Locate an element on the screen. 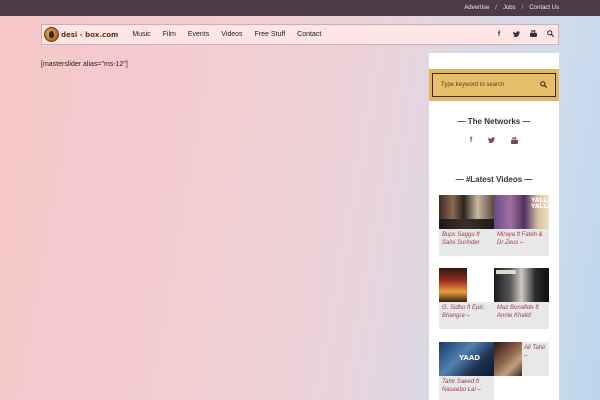 The height and width of the screenshot is (400, 600). video-caption: Tahir Saeed ft Naseebo Lal – is located at coordinates (466, 388).